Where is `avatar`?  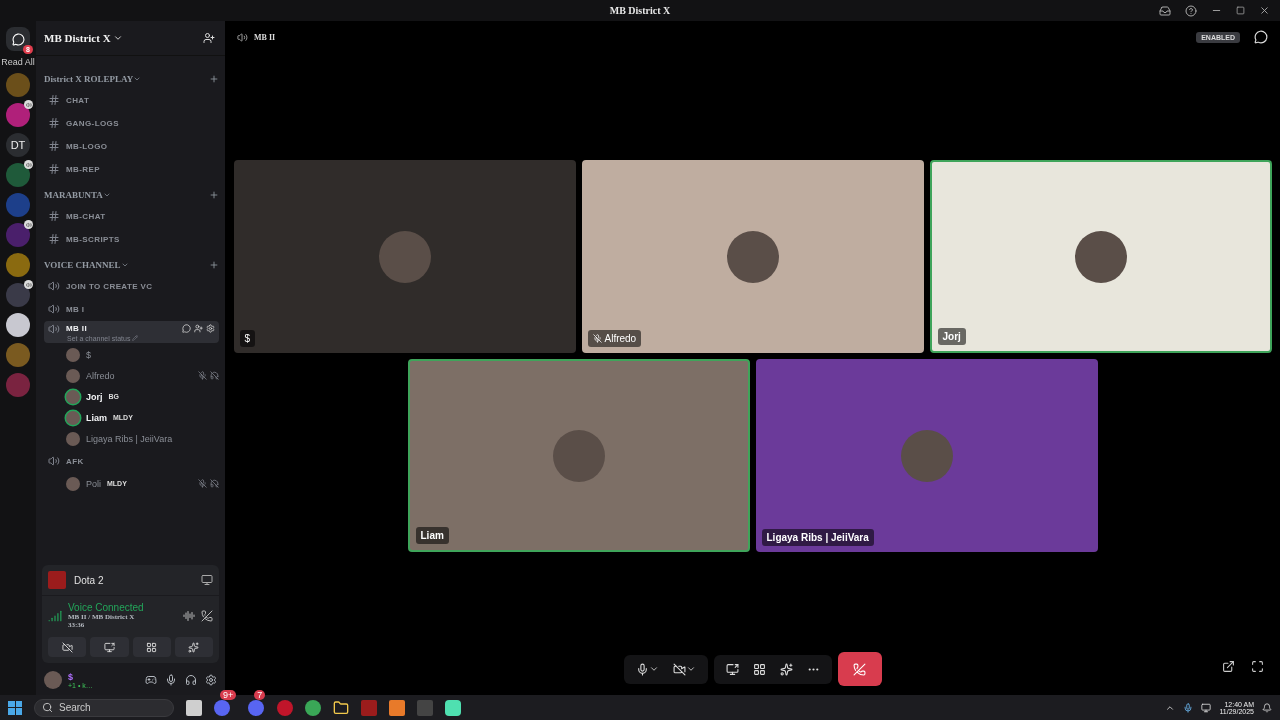 avatar is located at coordinates (53, 680).